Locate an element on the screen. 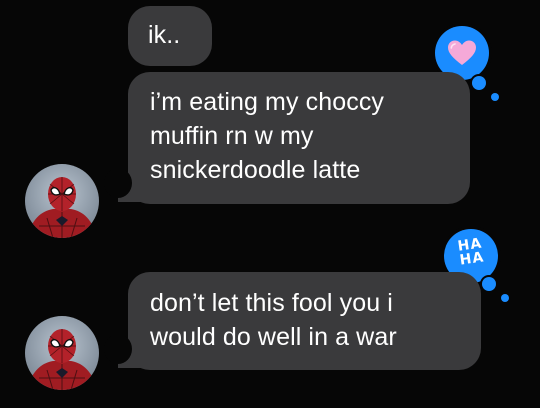 Image resolution: width=540 pixels, height=408 pixels. message-text: ik.. is located at coordinates (164, 35).